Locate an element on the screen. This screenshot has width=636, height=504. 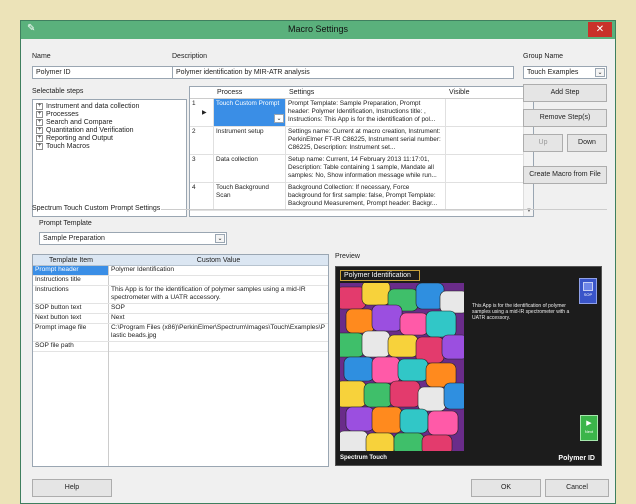
add-step-button: Add Step is located at coordinates (565, 93).